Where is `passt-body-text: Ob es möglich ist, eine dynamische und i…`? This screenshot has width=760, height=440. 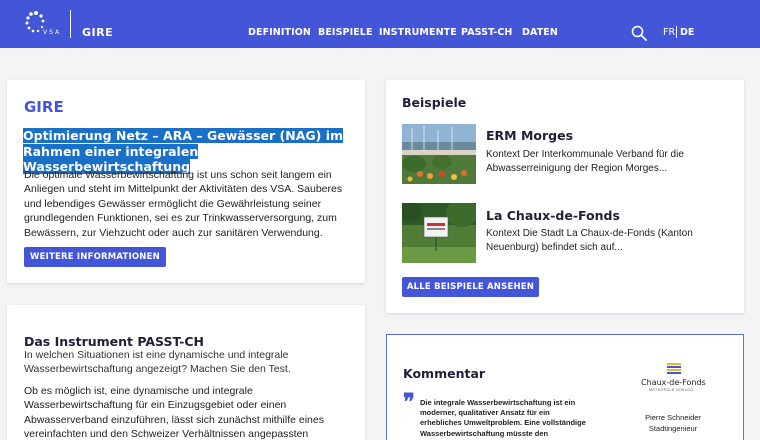 passt-body-text: Ob es möglich ist, eine dynamische und i… is located at coordinates (174, 412).